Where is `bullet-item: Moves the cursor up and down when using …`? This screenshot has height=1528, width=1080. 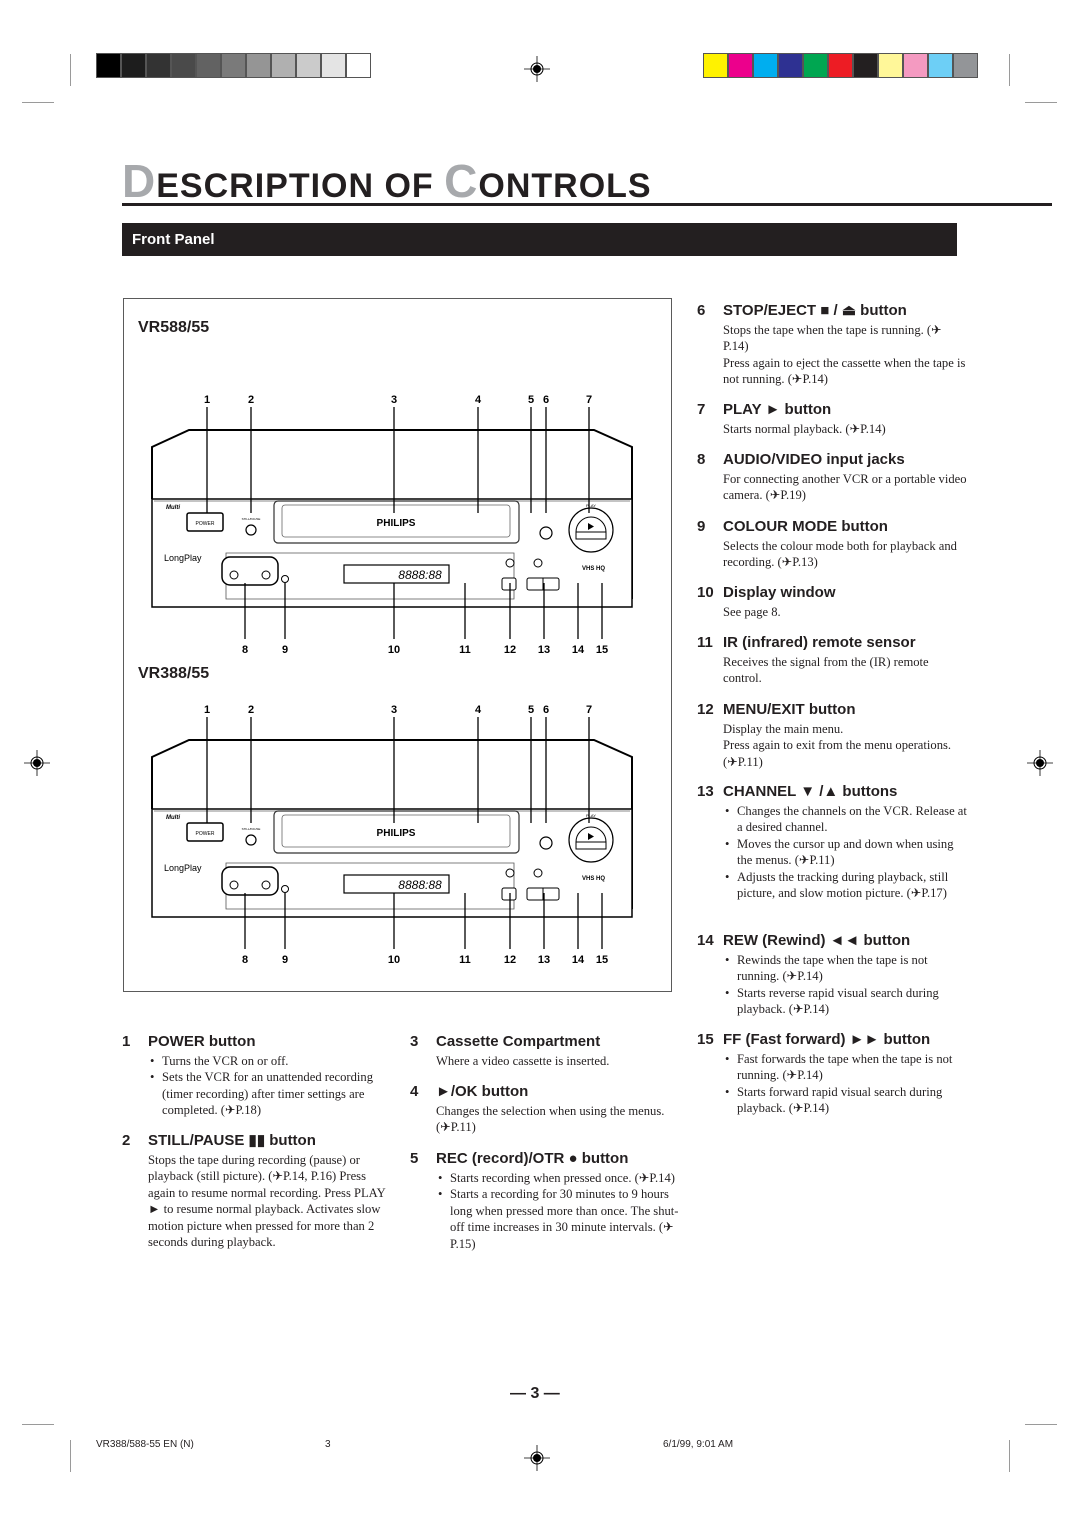 bullet-item: Moves the cursor up and down when using … is located at coordinates (845, 852).